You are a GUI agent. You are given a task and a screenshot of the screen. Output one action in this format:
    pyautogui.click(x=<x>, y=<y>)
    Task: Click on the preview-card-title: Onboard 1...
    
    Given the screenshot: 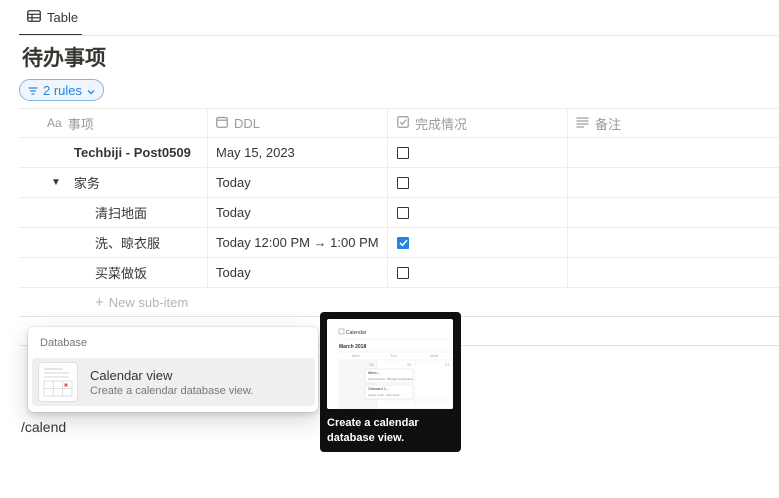 What is the action you would take?
    pyautogui.click(x=378, y=389)
    